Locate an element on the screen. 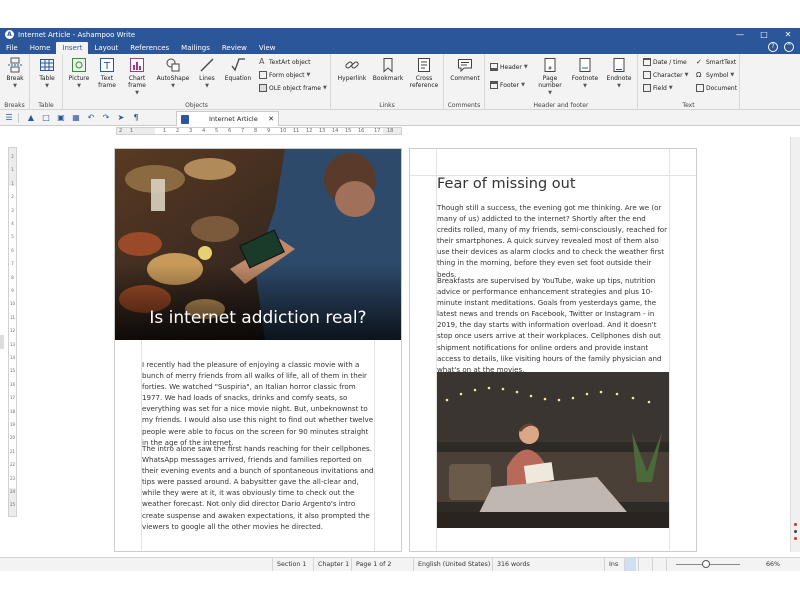  minimize-icon: — is located at coordinates (740, 34).